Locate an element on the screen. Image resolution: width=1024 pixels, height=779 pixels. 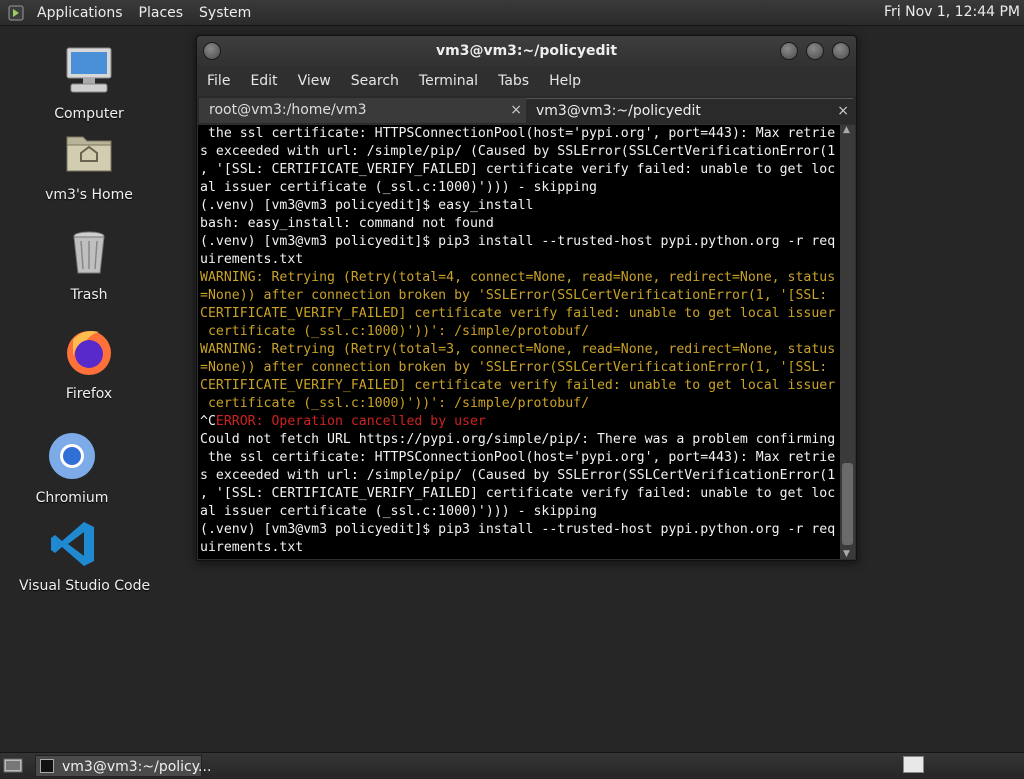
menu-search: Search is located at coordinates (375, 81).